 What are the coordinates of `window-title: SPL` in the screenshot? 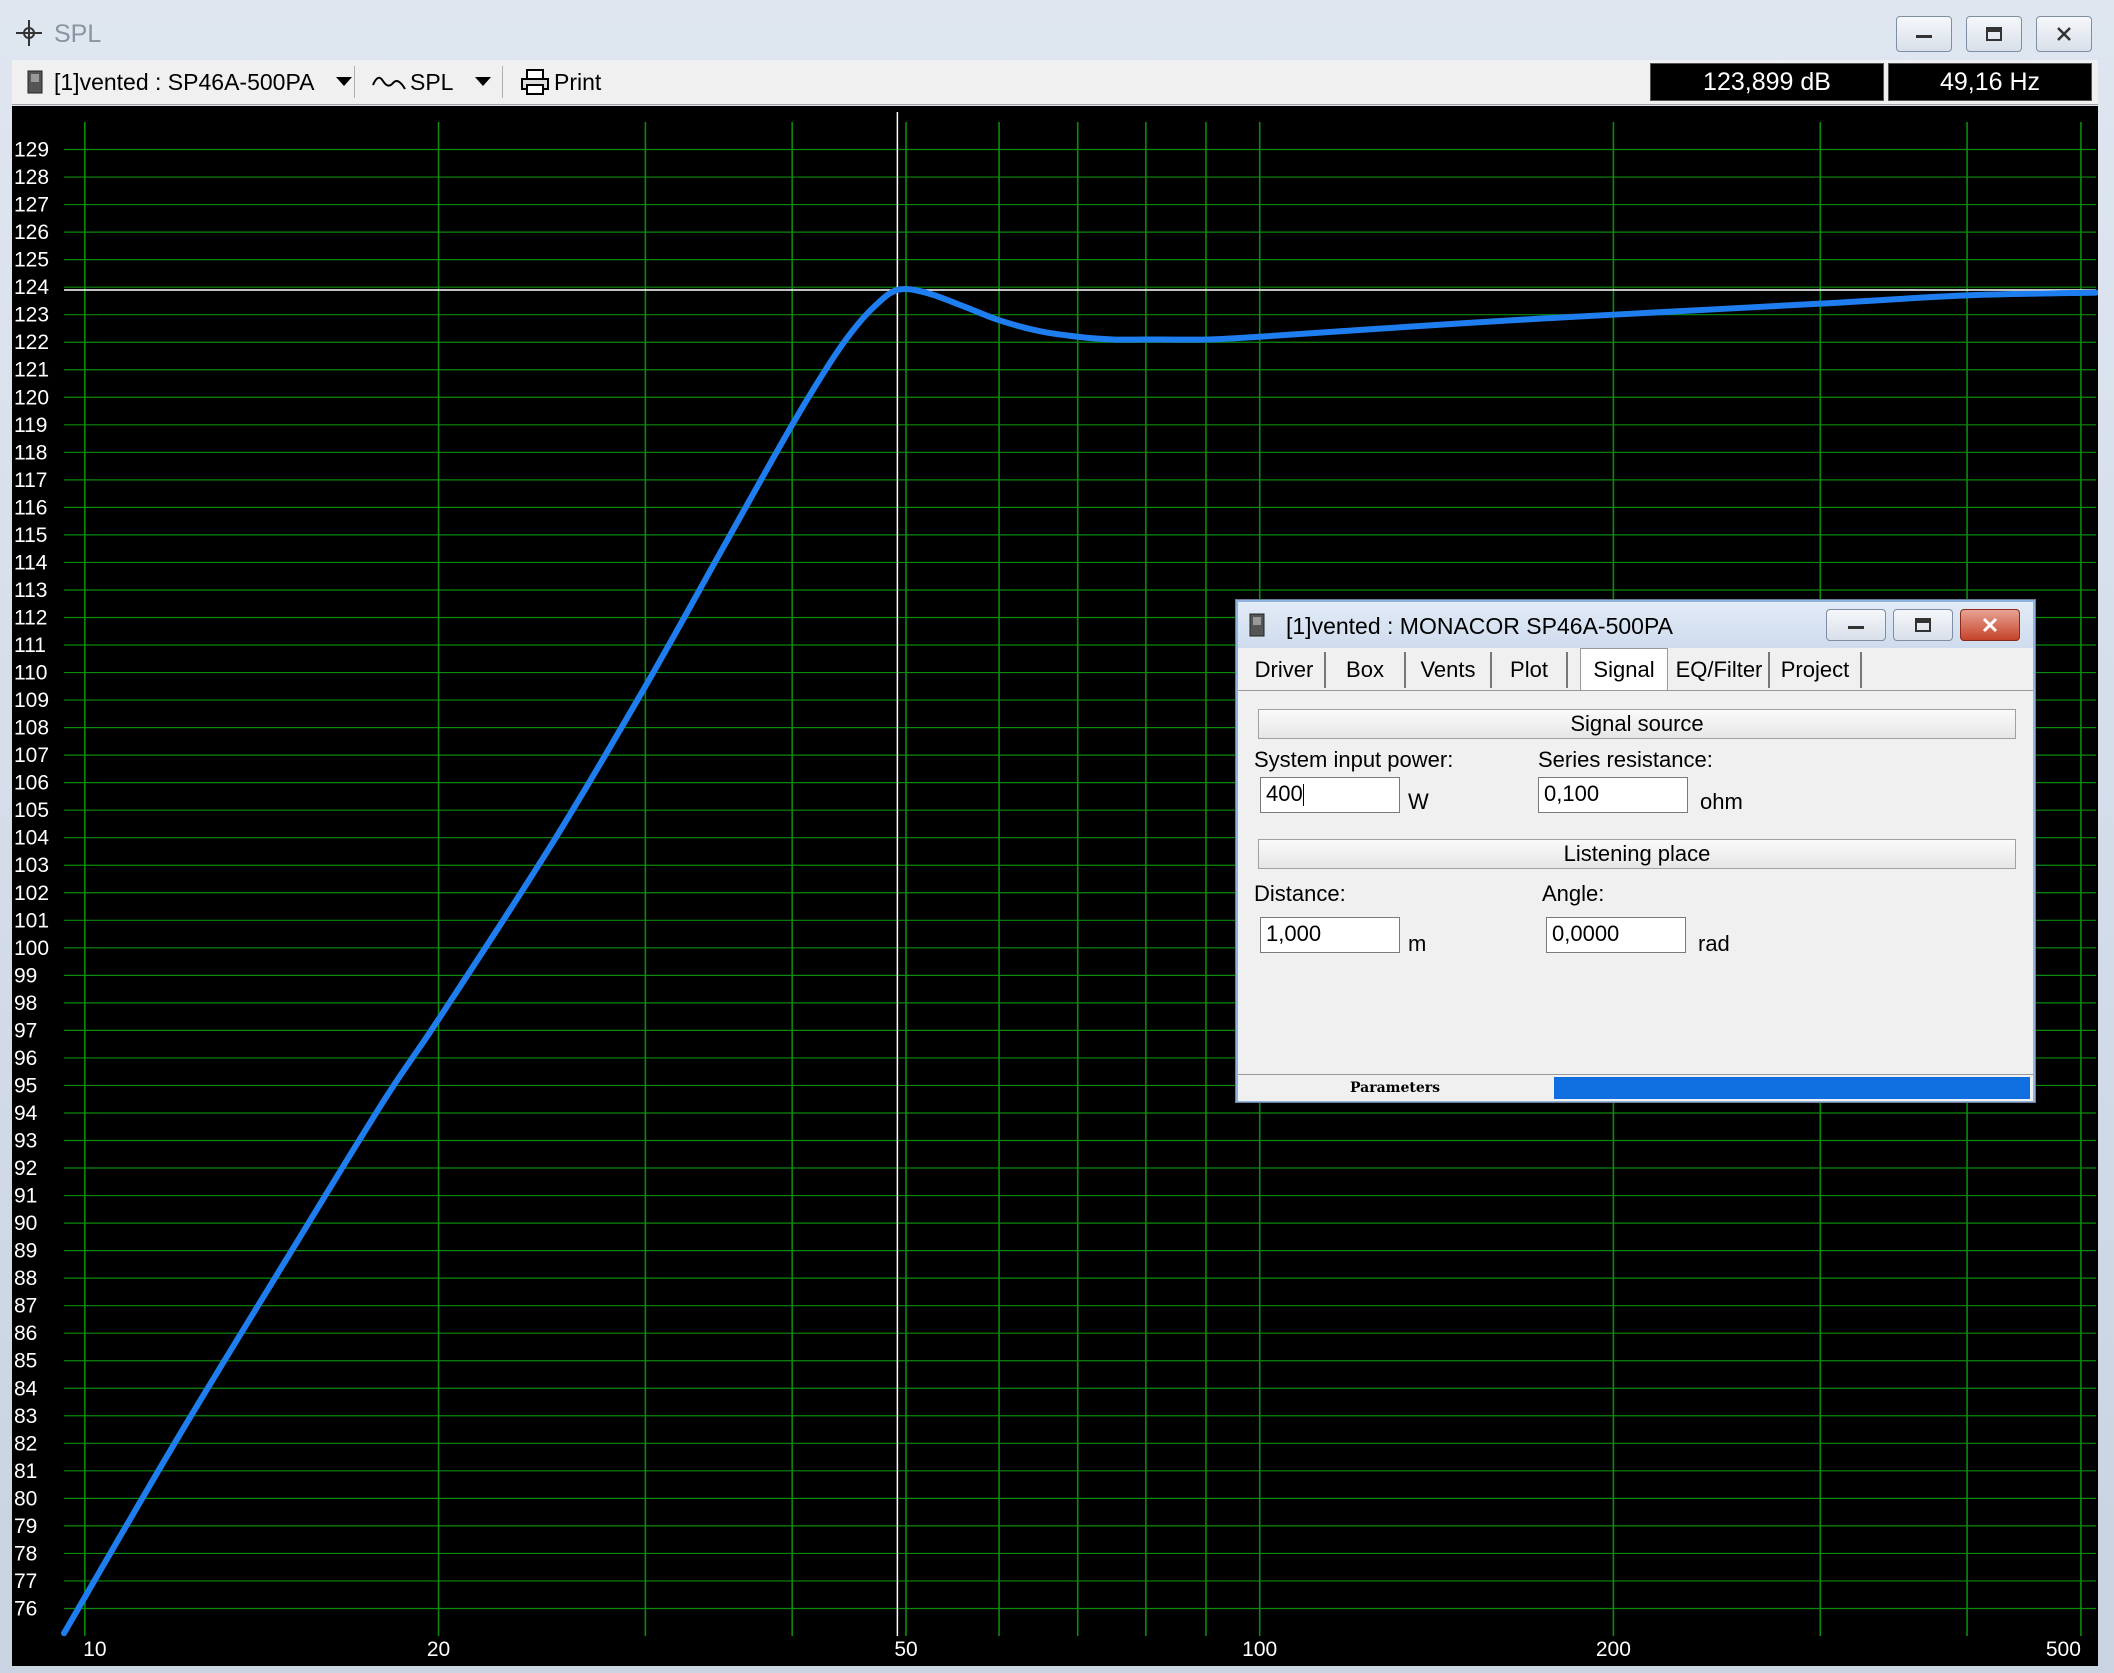 It's located at (78, 34).